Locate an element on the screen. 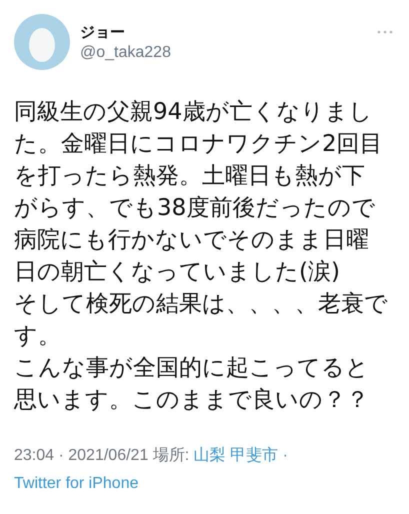 The height and width of the screenshot is (514, 409). tweet-text: そして検死の結果は、、、、老衰です。 is located at coordinates (201, 320).